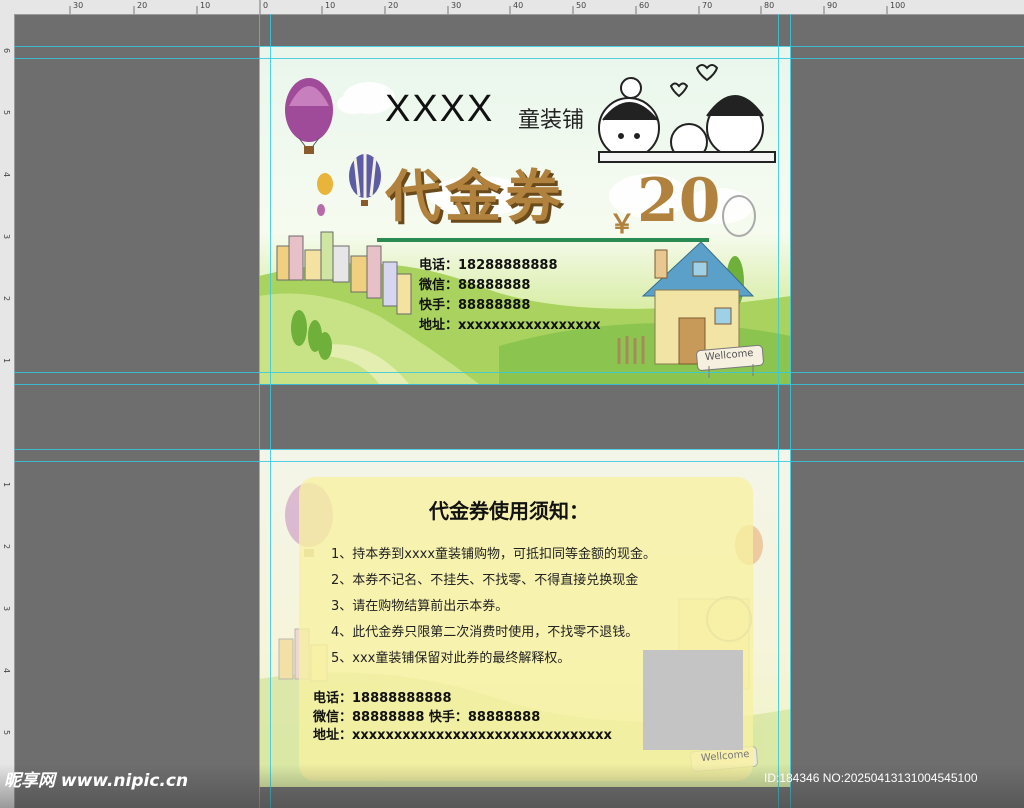 This screenshot has height=808, width=1024. What do you see at coordinates (508, 265) in the screenshot?
I see `phone-value: 18288888888` at bounding box center [508, 265].